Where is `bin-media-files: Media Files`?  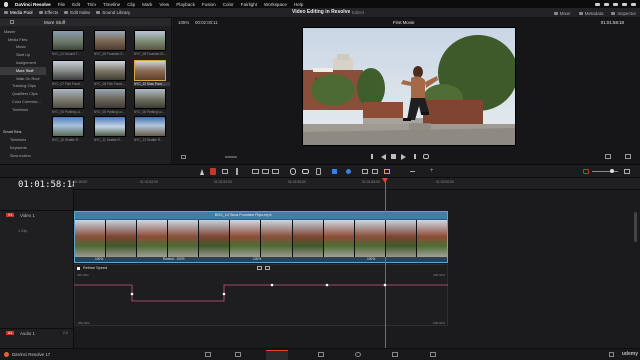 bin-media-files: Media Files is located at coordinates (23, 40).